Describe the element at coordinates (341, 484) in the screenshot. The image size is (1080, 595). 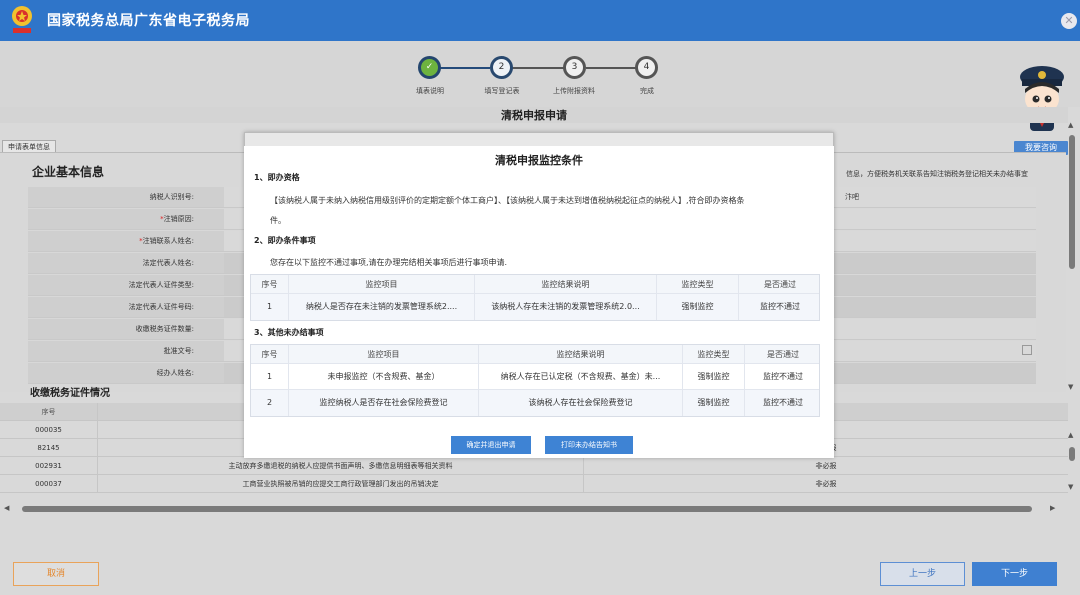
I see `table-cell: 工商营业执照被吊销的应提交工商行政管理部门发出的吊销决定` at that location.